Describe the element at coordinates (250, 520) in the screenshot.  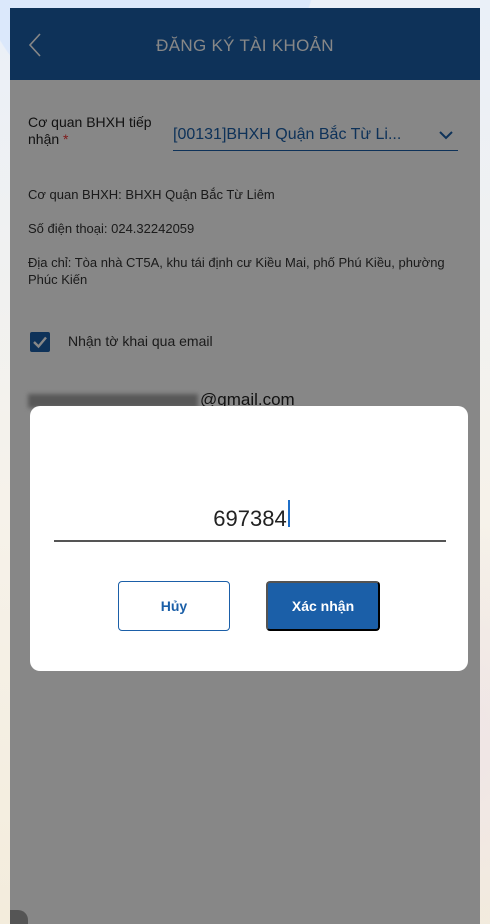
I see `verification-code-input` at that location.